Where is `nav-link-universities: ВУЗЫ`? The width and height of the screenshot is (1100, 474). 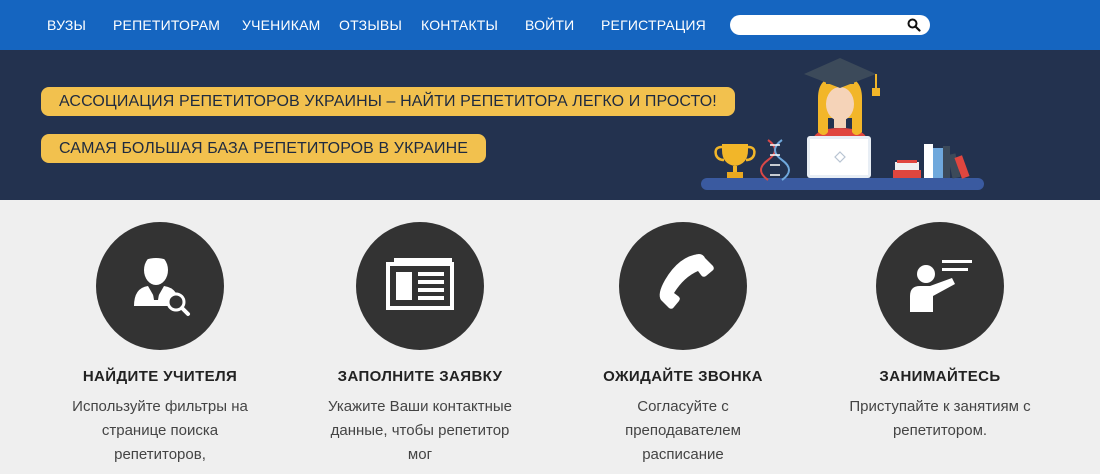
nav-link-universities: ВУЗЫ is located at coordinates (66, 25).